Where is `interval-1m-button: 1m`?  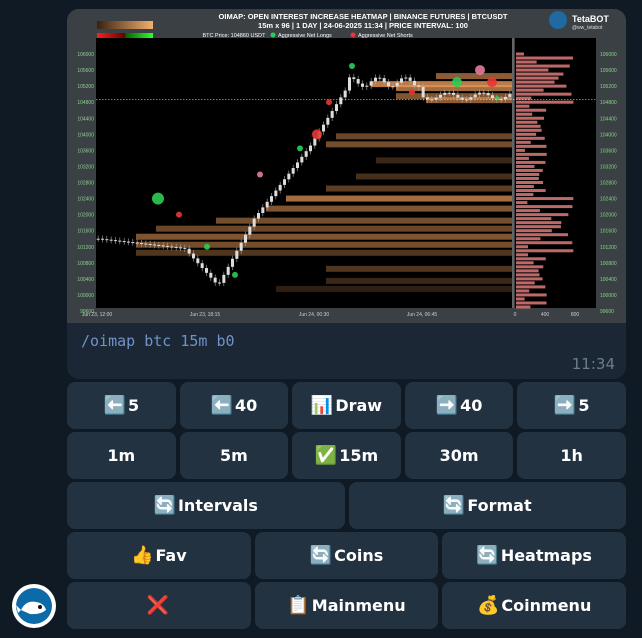
interval-1m-button: 1m is located at coordinates (121, 455).